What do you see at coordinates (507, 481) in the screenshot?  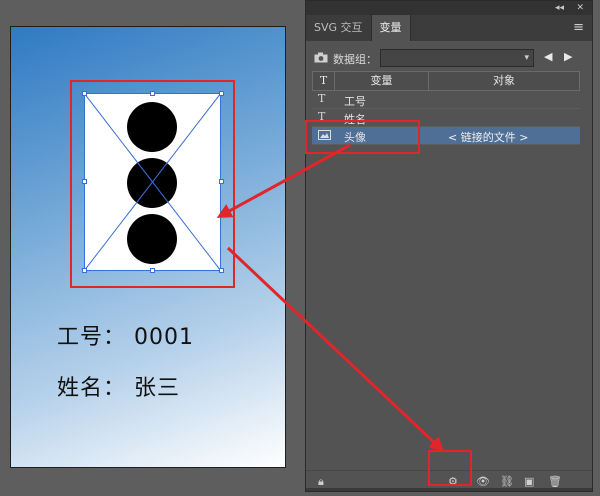 I see `unbind-icon: ⛓︎` at bounding box center [507, 481].